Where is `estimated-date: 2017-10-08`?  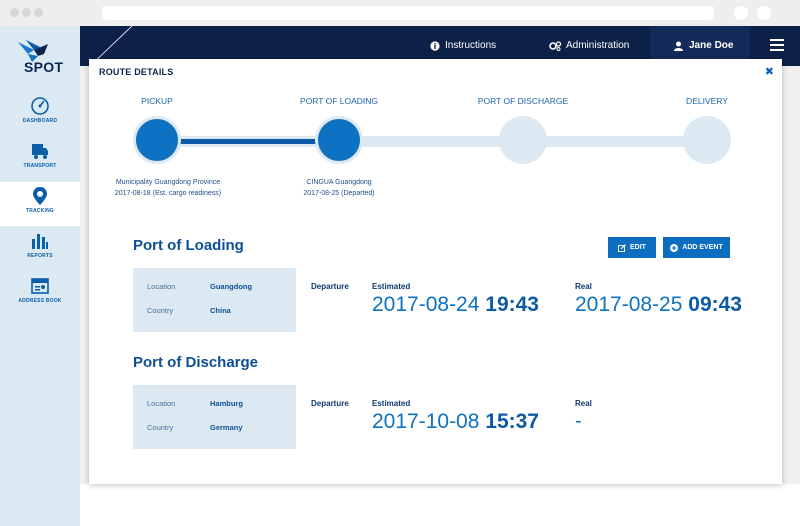 estimated-date: 2017-10-08 is located at coordinates (426, 421).